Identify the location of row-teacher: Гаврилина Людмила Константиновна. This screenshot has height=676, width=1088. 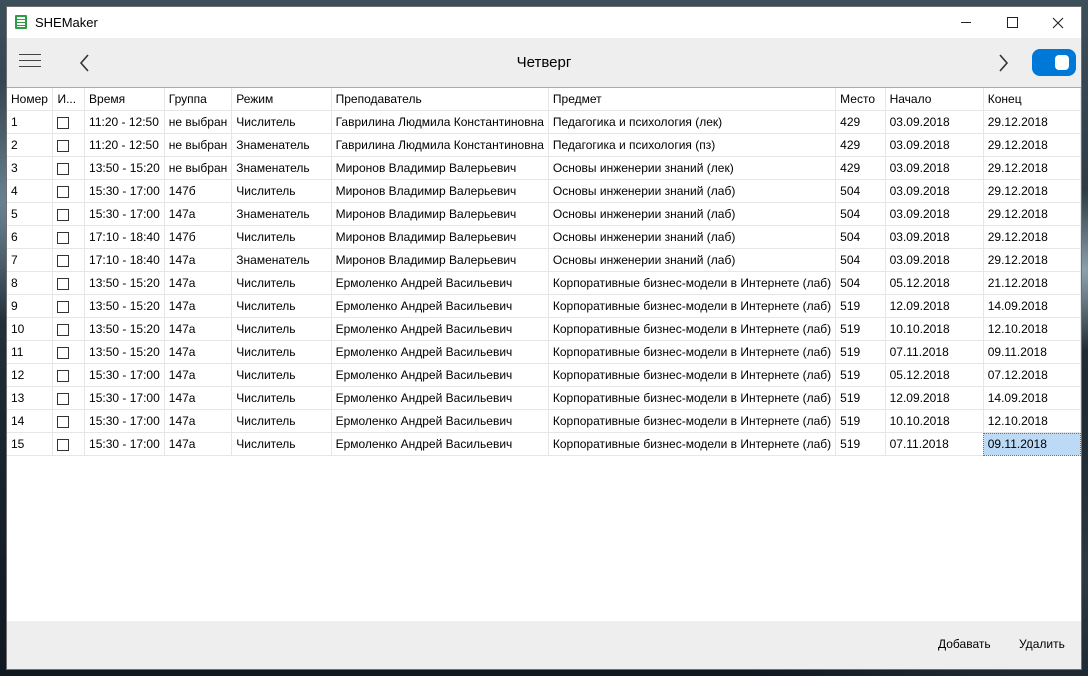
(440, 145).